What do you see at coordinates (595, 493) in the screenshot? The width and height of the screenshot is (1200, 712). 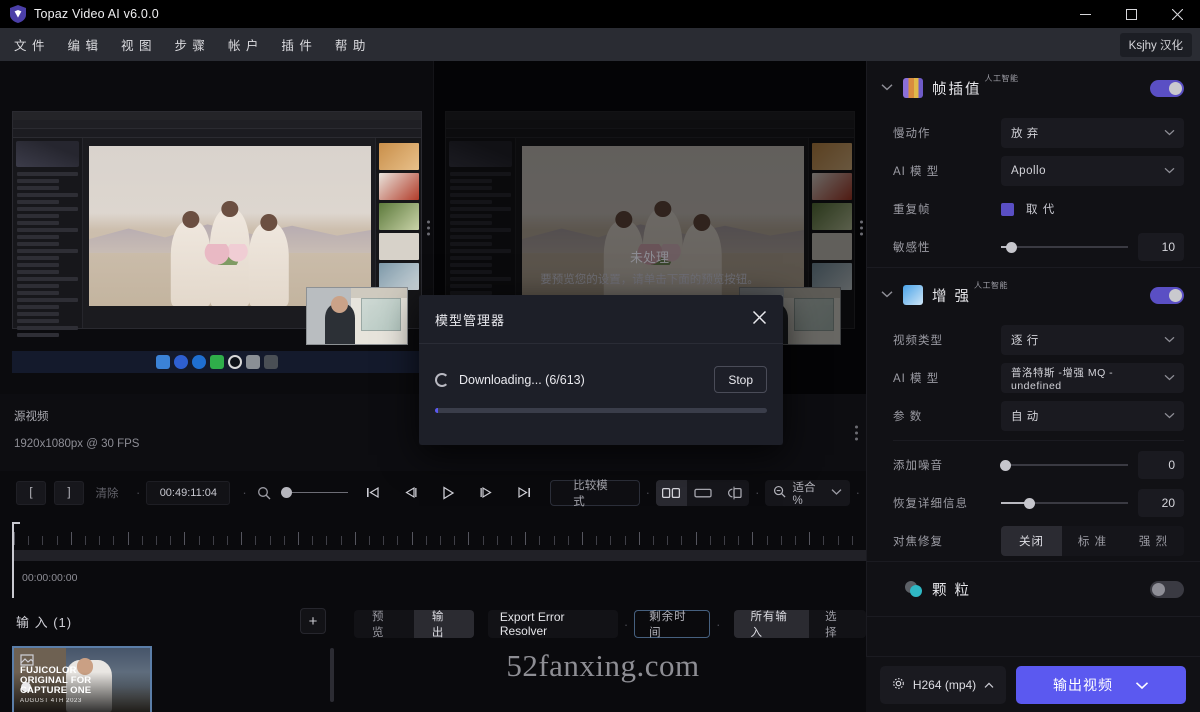 I see `compare-mode-button: 比较模式` at bounding box center [595, 493].